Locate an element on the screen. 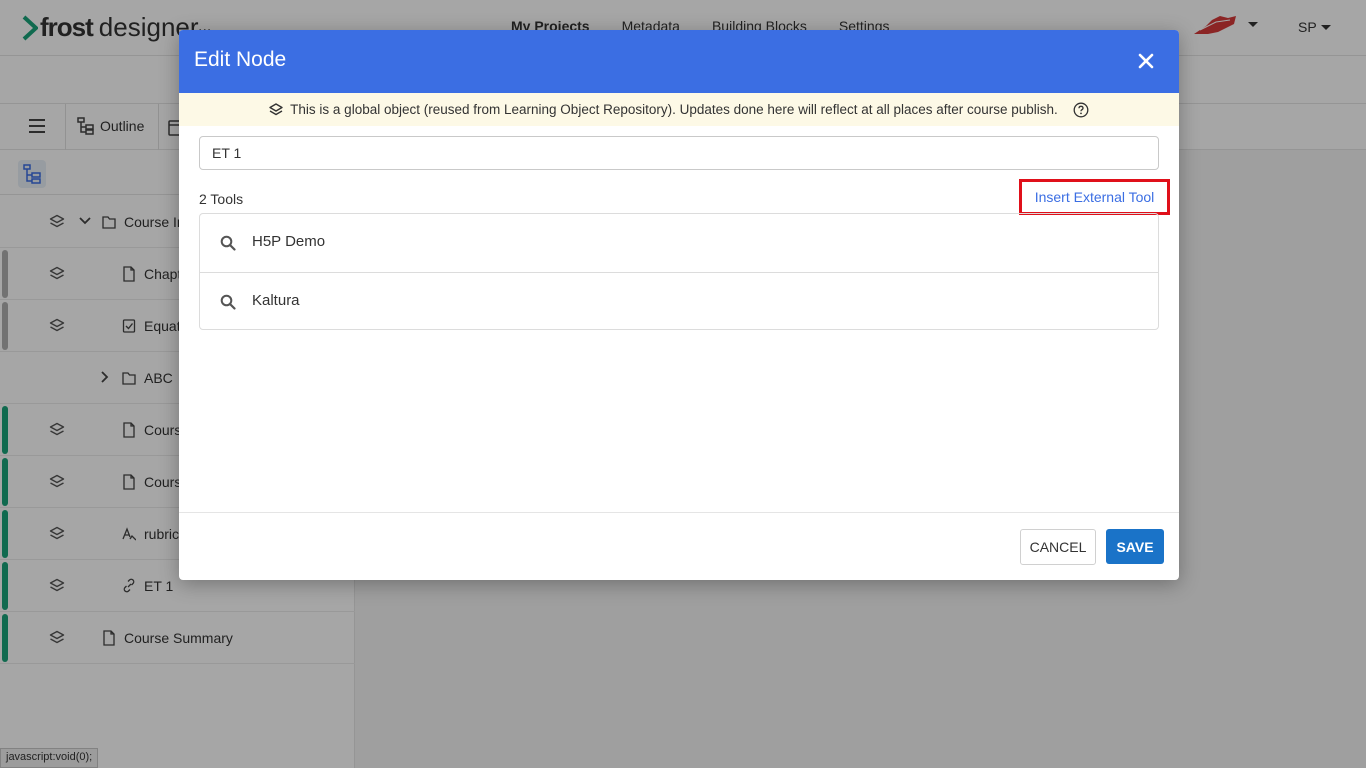 The width and height of the screenshot is (1366, 768). tool-item-h5p-demo: H5P Demo is located at coordinates (679, 243).